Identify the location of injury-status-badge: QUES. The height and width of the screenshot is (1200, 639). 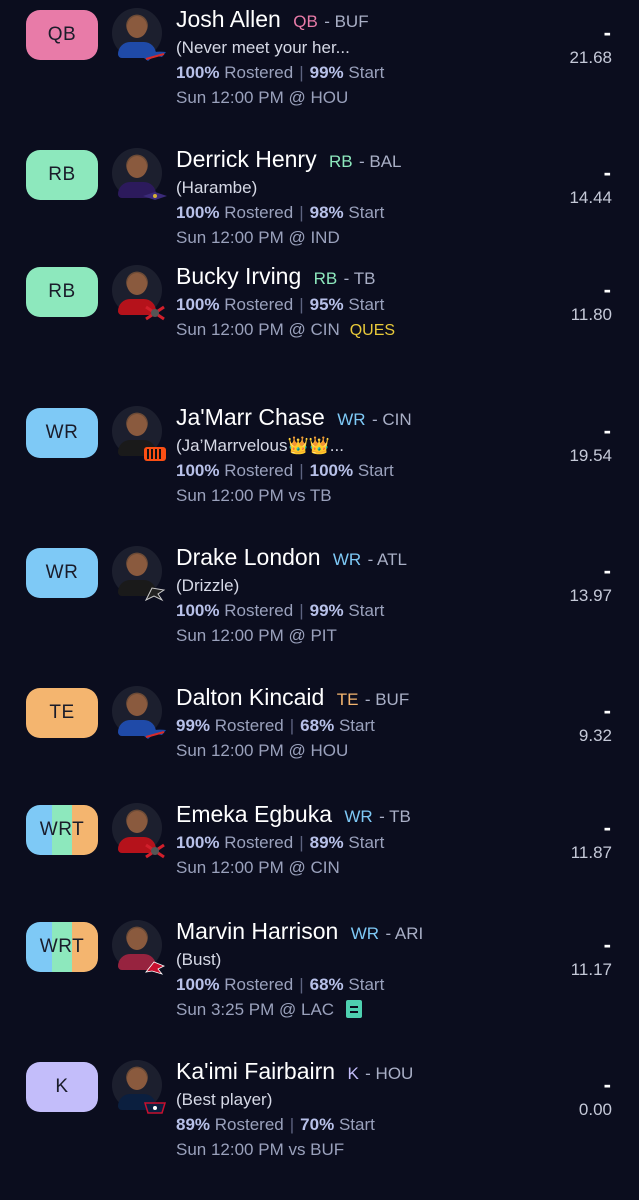
(372, 330).